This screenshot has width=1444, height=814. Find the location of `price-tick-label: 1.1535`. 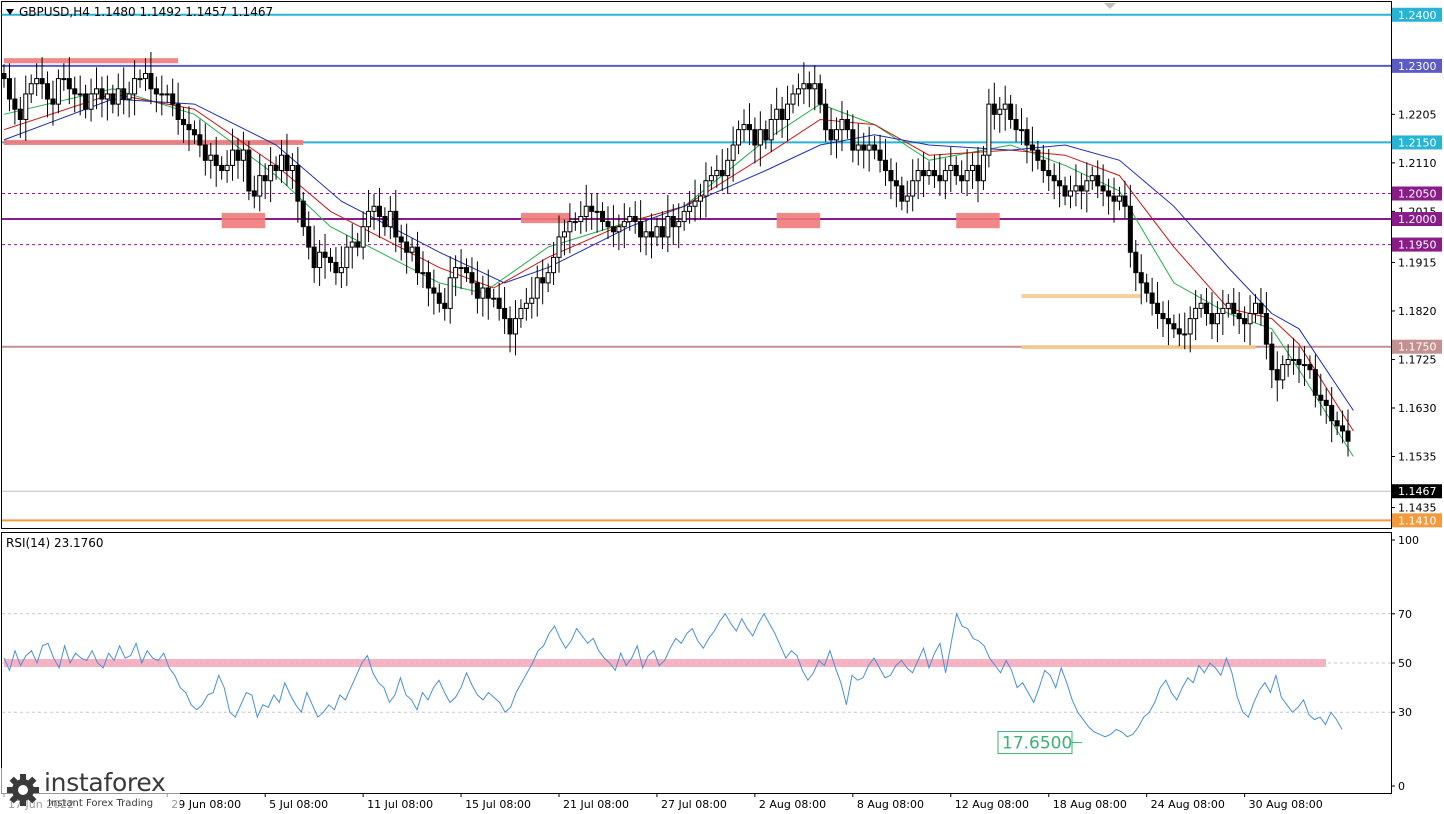

price-tick-label: 1.1535 is located at coordinates (1417, 457).